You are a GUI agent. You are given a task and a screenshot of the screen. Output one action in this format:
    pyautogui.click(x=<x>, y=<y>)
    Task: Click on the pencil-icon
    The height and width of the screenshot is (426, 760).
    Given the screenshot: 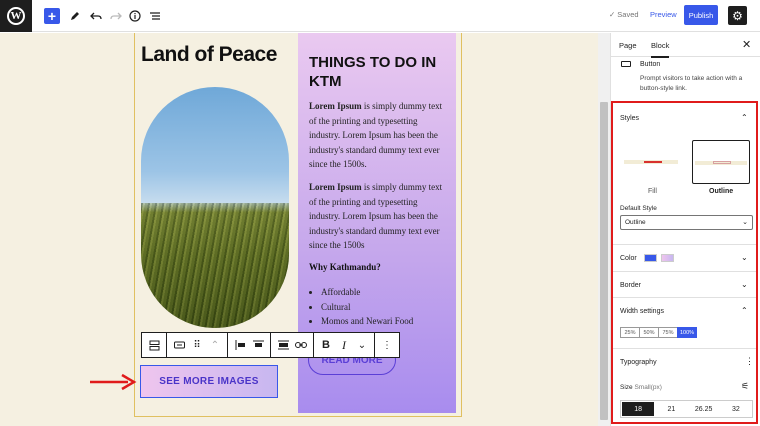 What is the action you would take?
    pyautogui.click(x=75, y=16)
    